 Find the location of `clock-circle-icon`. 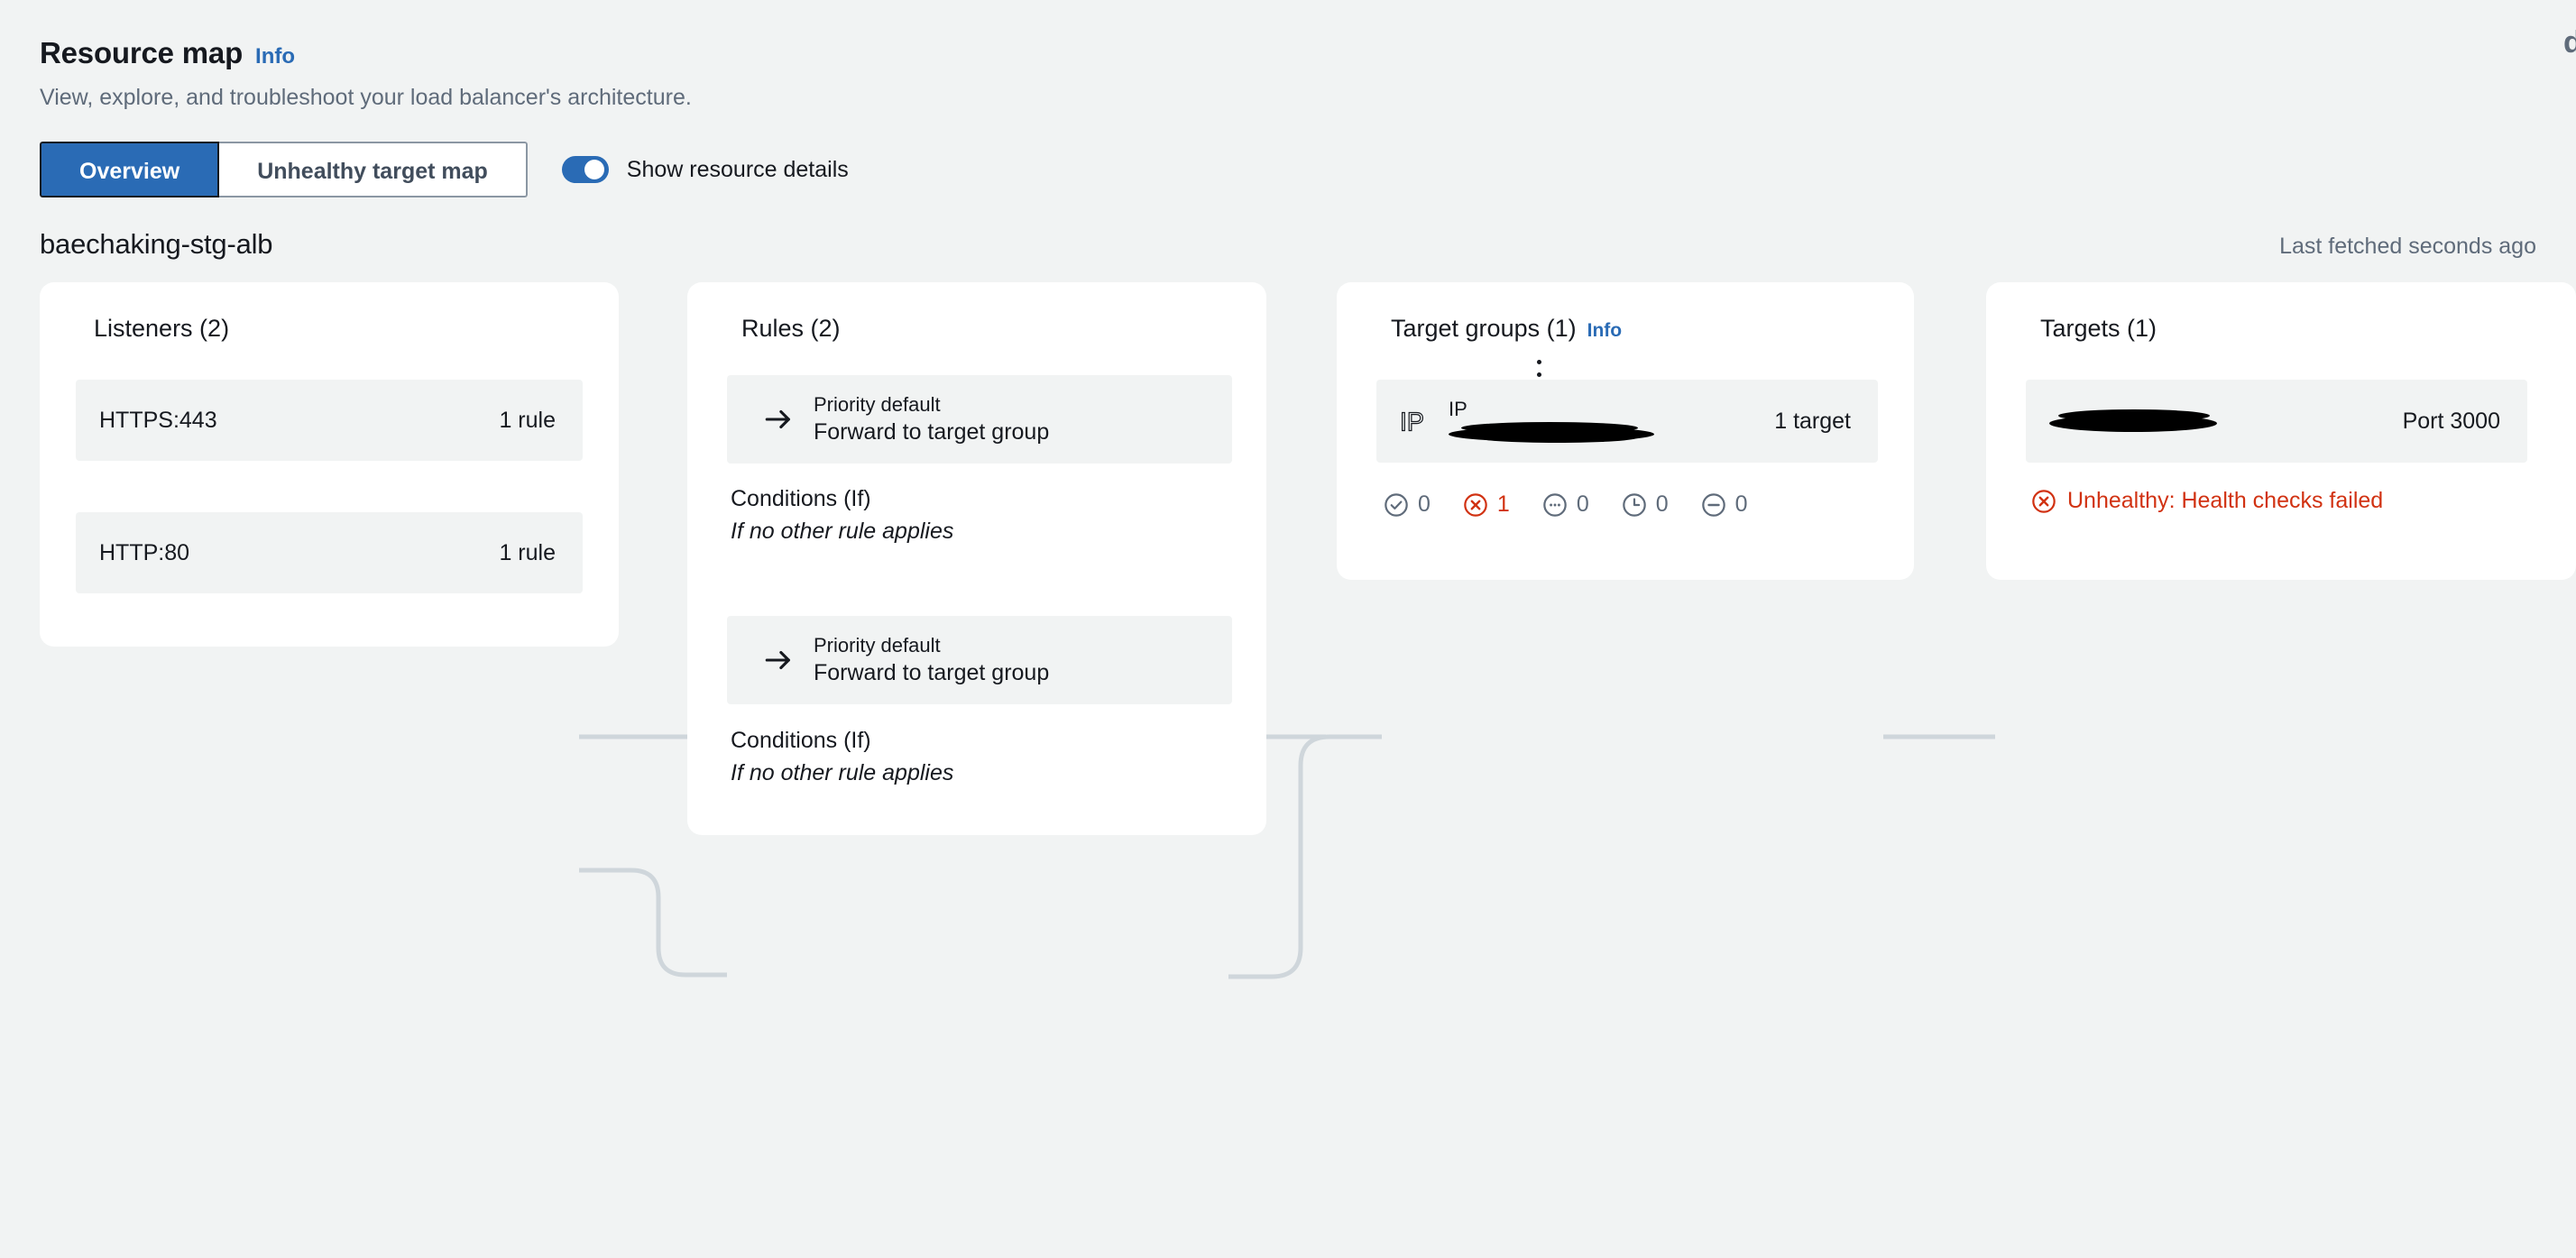

clock-circle-icon is located at coordinates (1634, 504).